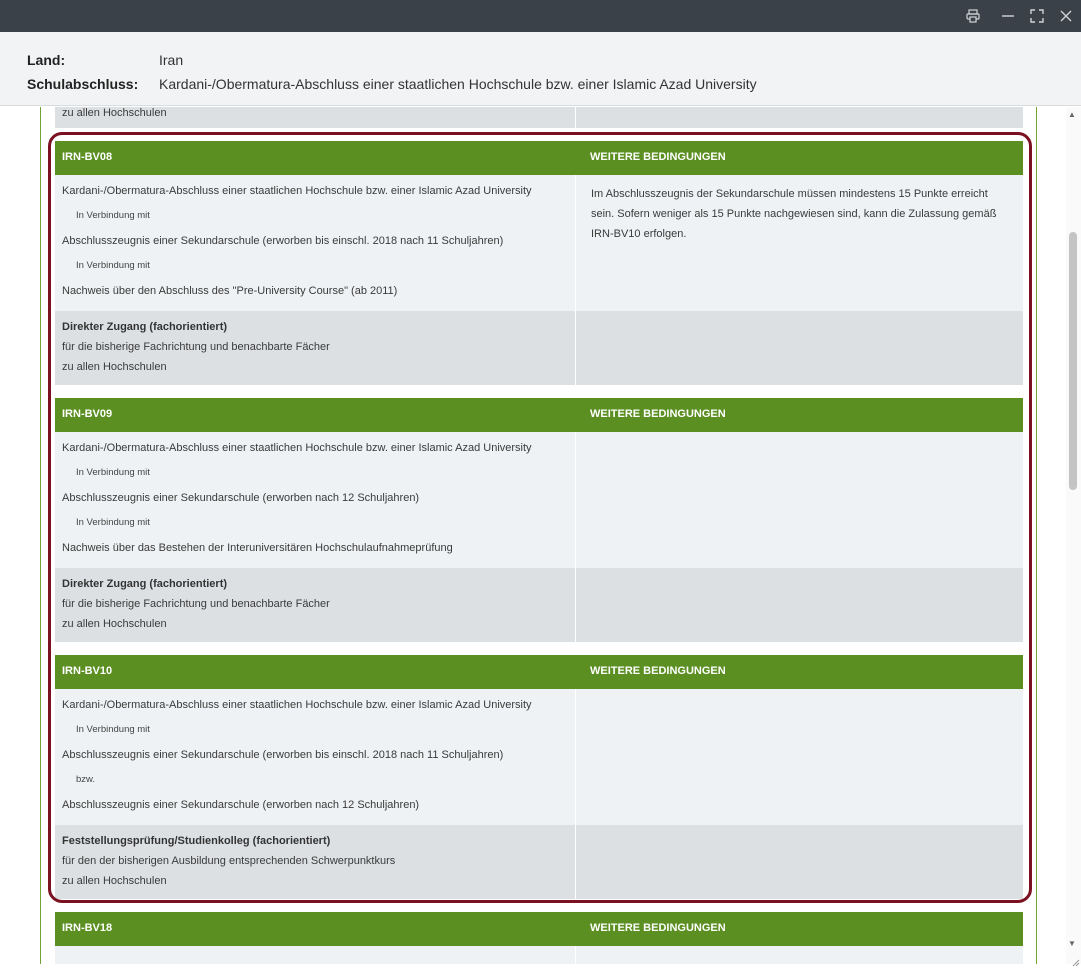 The image size is (1081, 972). Describe the element at coordinates (1072, 114) in the screenshot. I see `scroll-up-icon: ▲` at that location.